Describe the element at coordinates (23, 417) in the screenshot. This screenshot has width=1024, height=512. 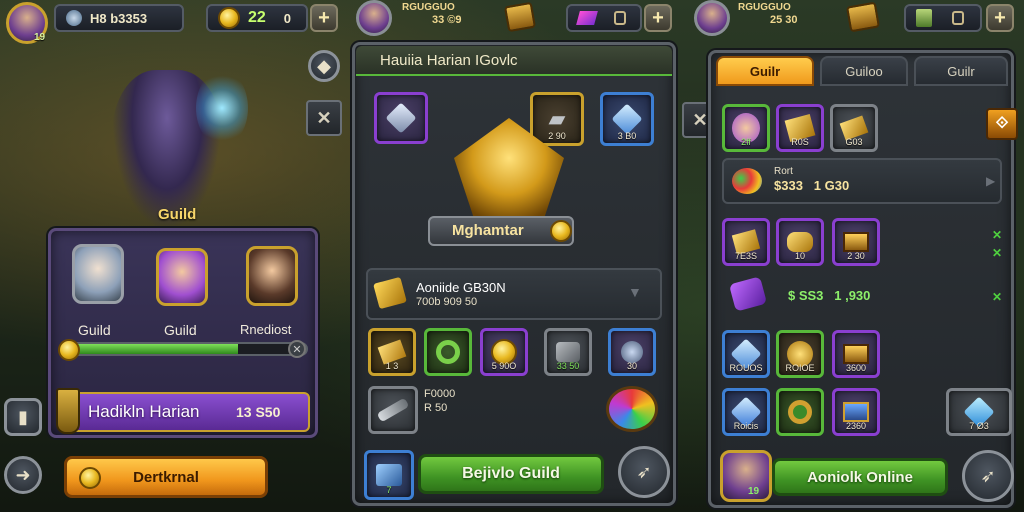
I see `left-pause-button: ▮` at that location.